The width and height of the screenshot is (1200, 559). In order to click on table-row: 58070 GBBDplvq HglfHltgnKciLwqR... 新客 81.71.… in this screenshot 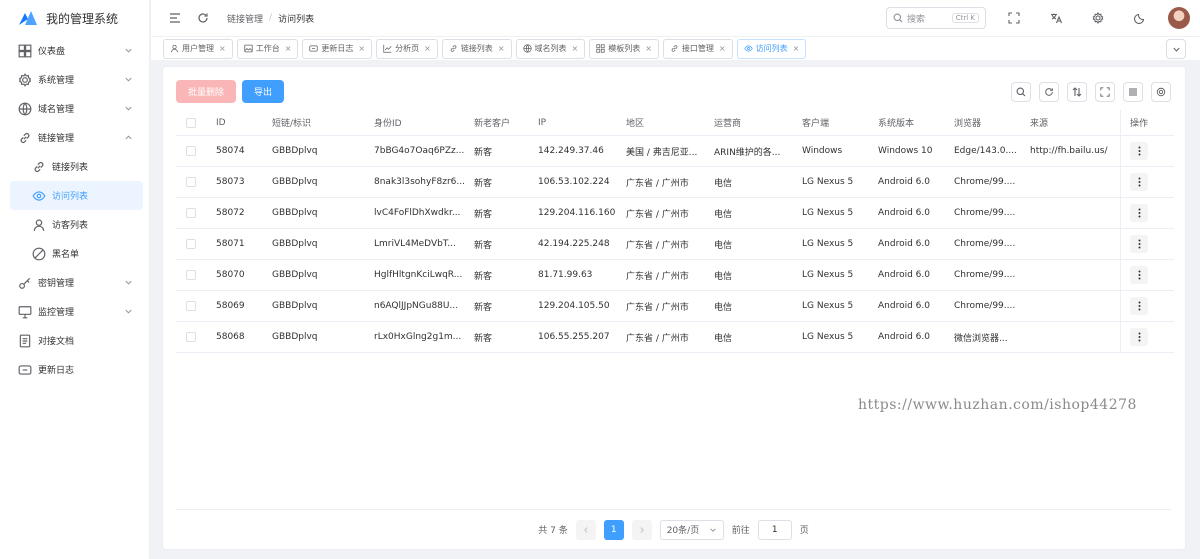, I will do `click(675, 275)`.